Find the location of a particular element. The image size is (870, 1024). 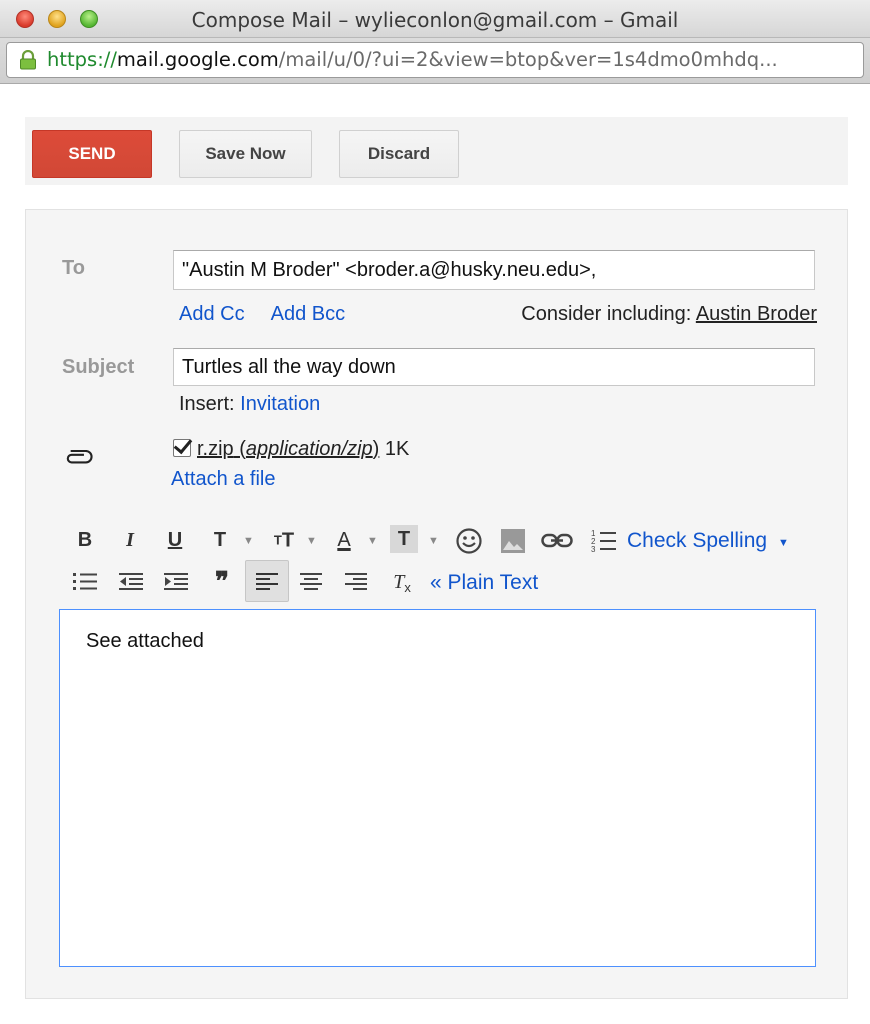

align-center-icon is located at coordinates (311, 581).